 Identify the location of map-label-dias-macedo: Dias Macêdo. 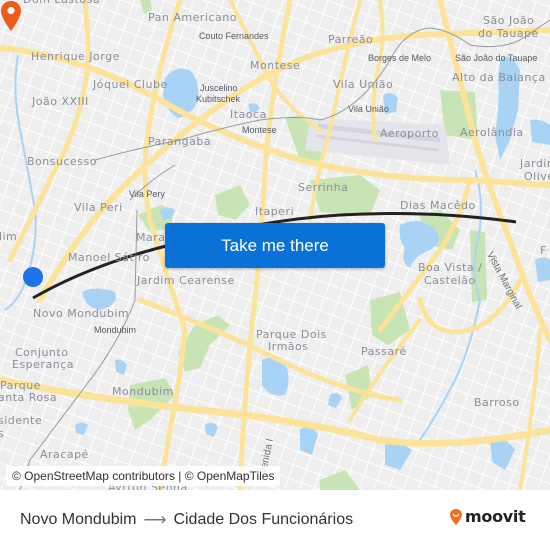
(438, 205).